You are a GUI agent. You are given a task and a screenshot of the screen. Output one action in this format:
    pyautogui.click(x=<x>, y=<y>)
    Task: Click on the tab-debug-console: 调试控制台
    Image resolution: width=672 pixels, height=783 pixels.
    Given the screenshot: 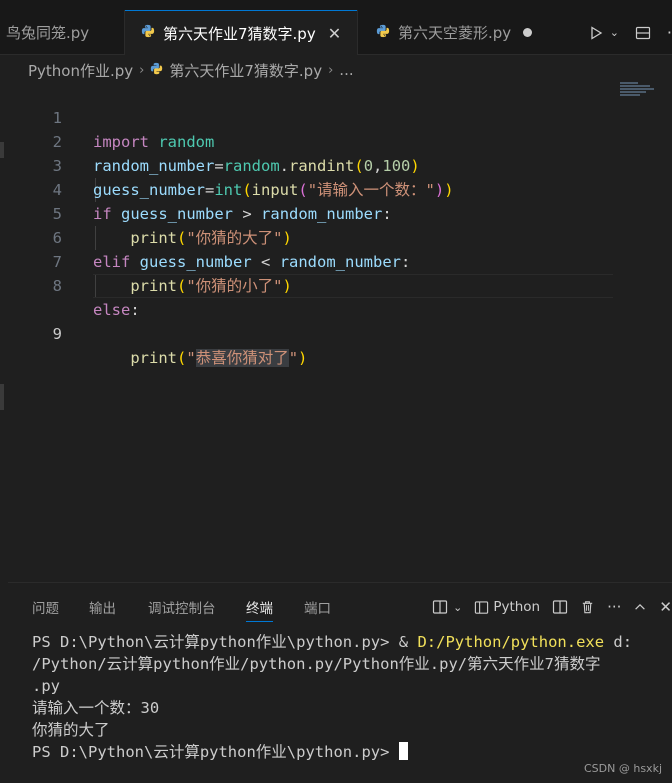 What is the action you would take?
    pyautogui.click(x=182, y=609)
    